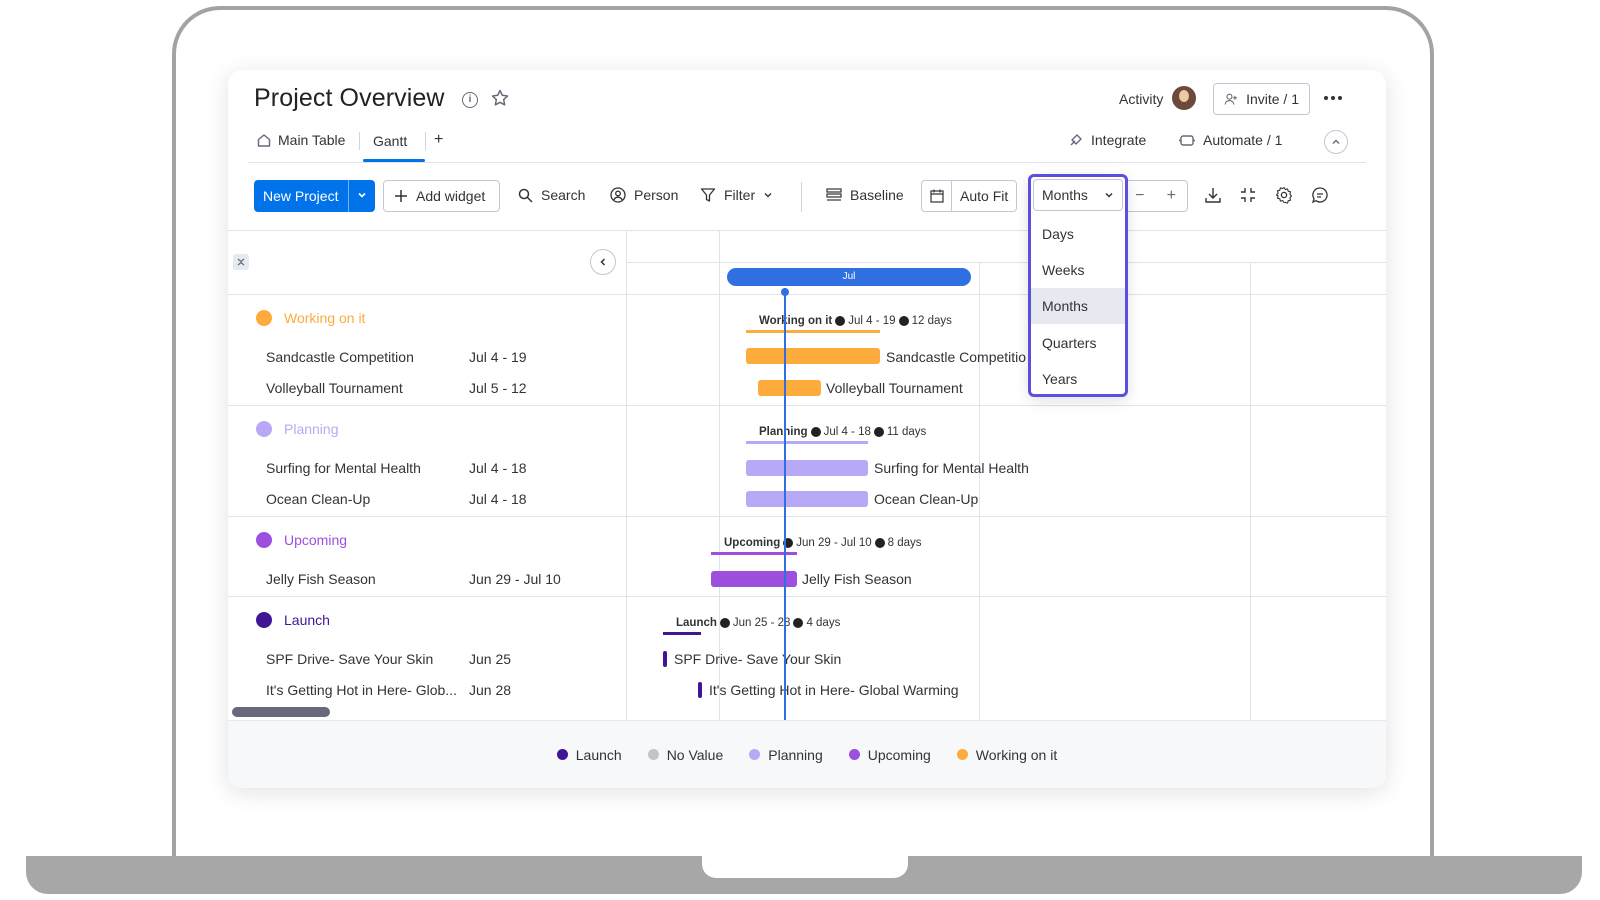  What do you see at coordinates (500, 100) in the screenshot?
I see `star-icon` at bounding box center [500, 100].